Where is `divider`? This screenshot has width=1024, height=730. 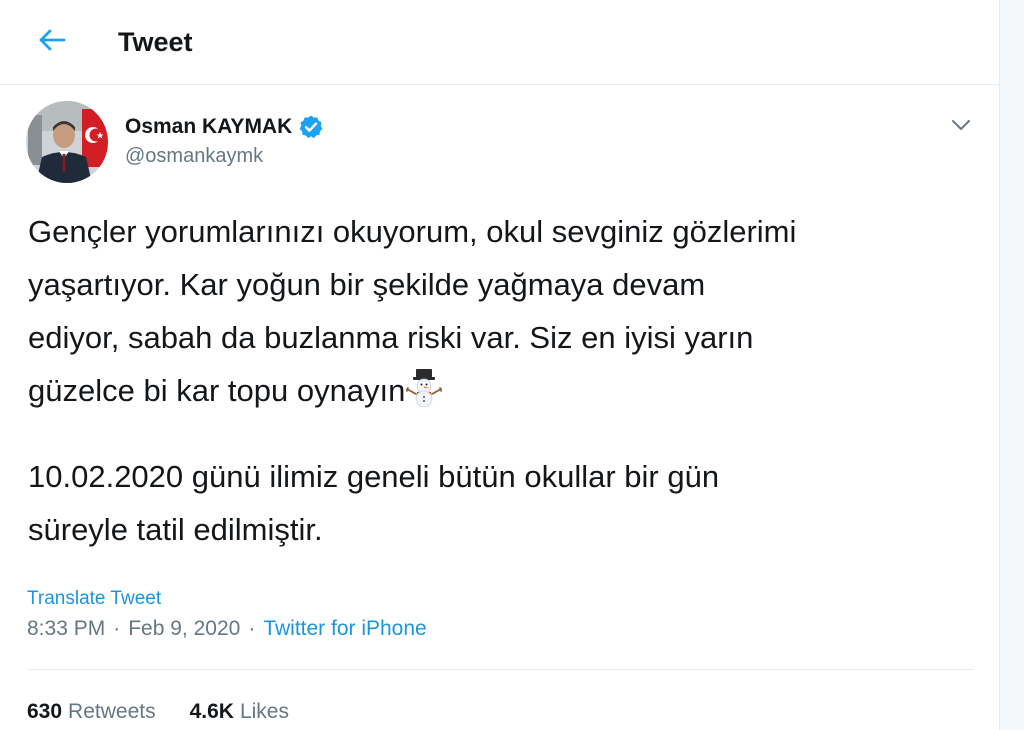 divider is located at coordinates (500, 669).